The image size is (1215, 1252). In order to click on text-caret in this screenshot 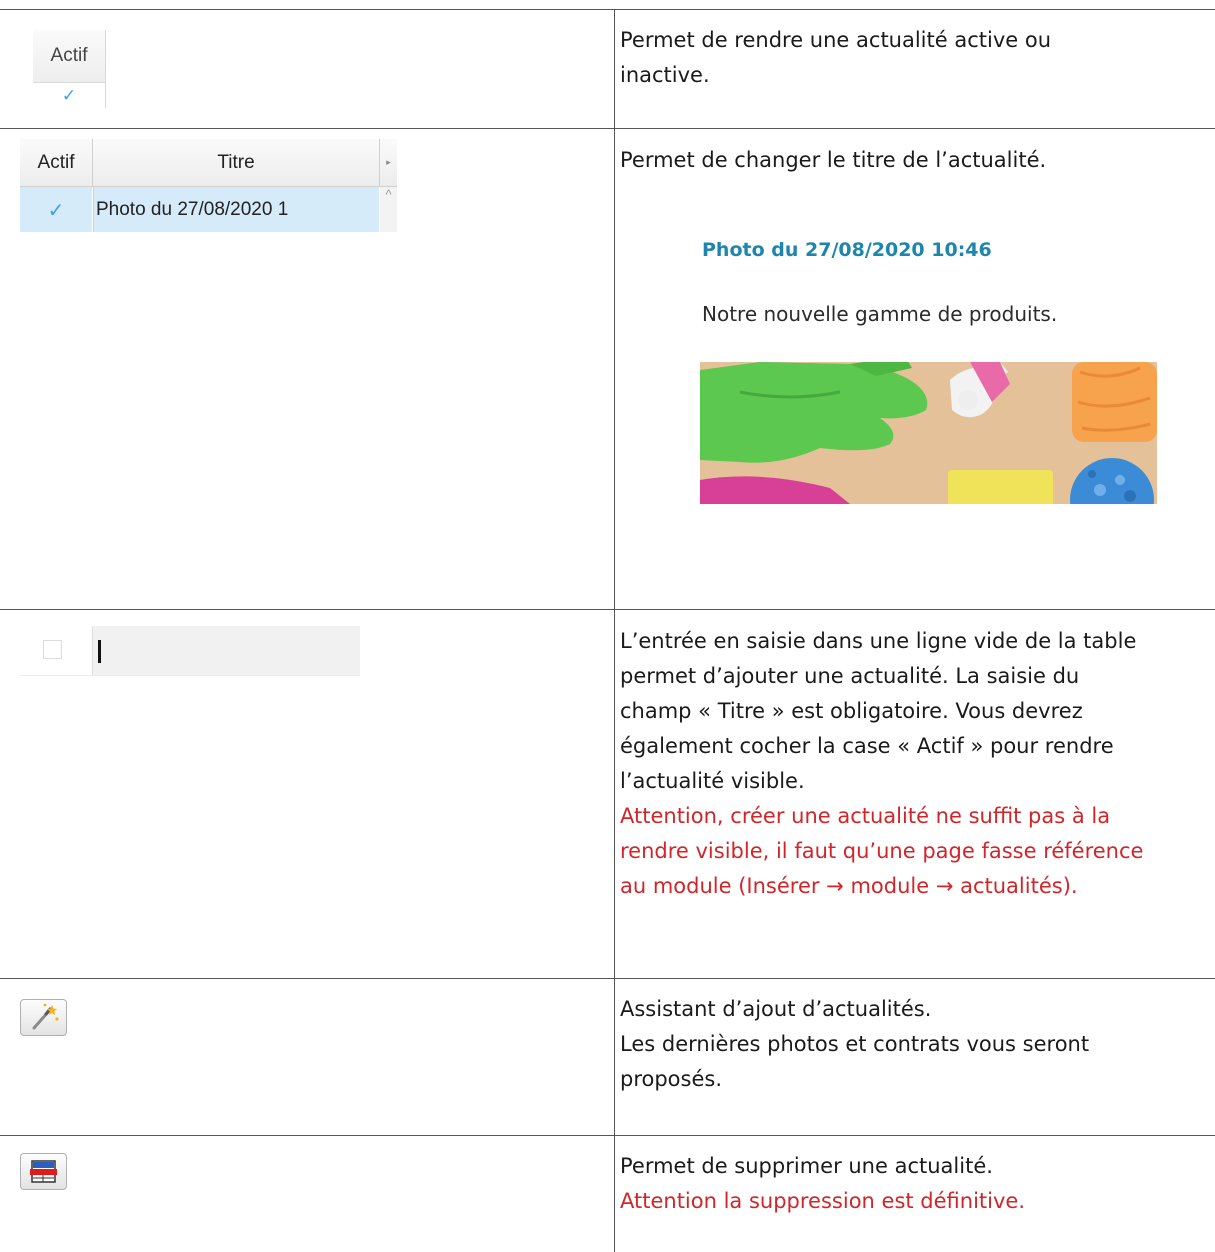, I will do `click(99, 651)`.